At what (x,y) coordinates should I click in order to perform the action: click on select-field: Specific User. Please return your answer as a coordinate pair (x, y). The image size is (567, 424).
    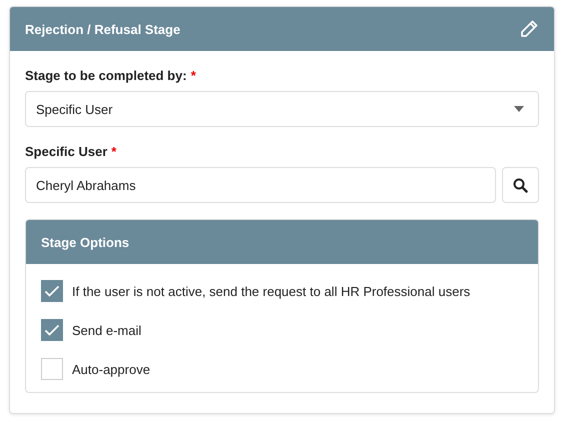
    Looking at the image, I should click on (282, 109).